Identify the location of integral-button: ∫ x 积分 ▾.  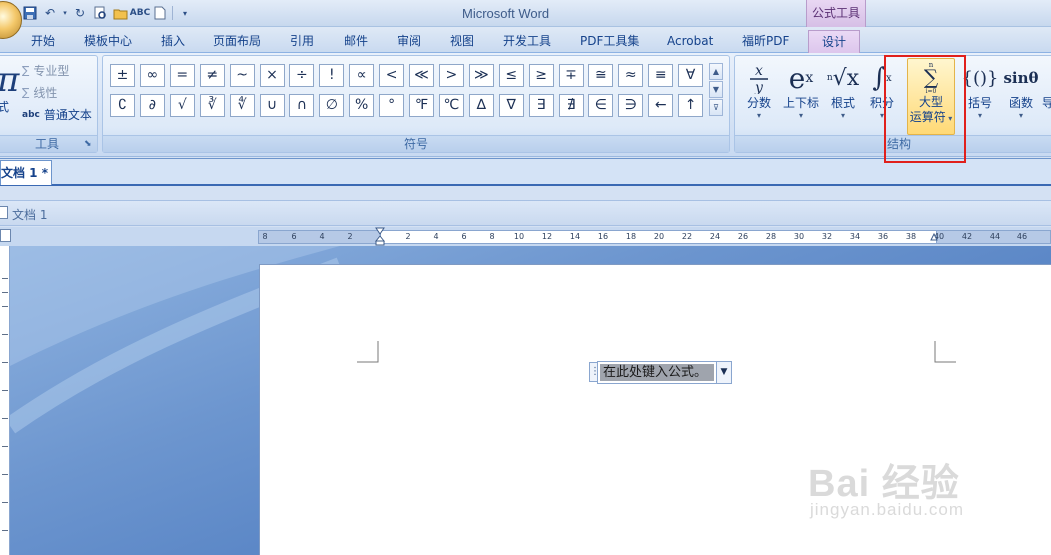
(882, 90).